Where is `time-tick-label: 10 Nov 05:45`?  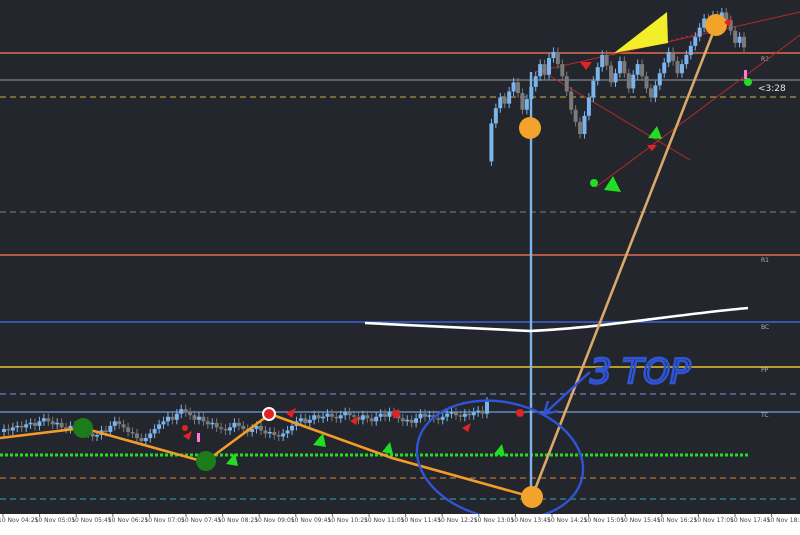 time-tick-label: 10 Nov 05:45 is located at coordinates (91, 520).